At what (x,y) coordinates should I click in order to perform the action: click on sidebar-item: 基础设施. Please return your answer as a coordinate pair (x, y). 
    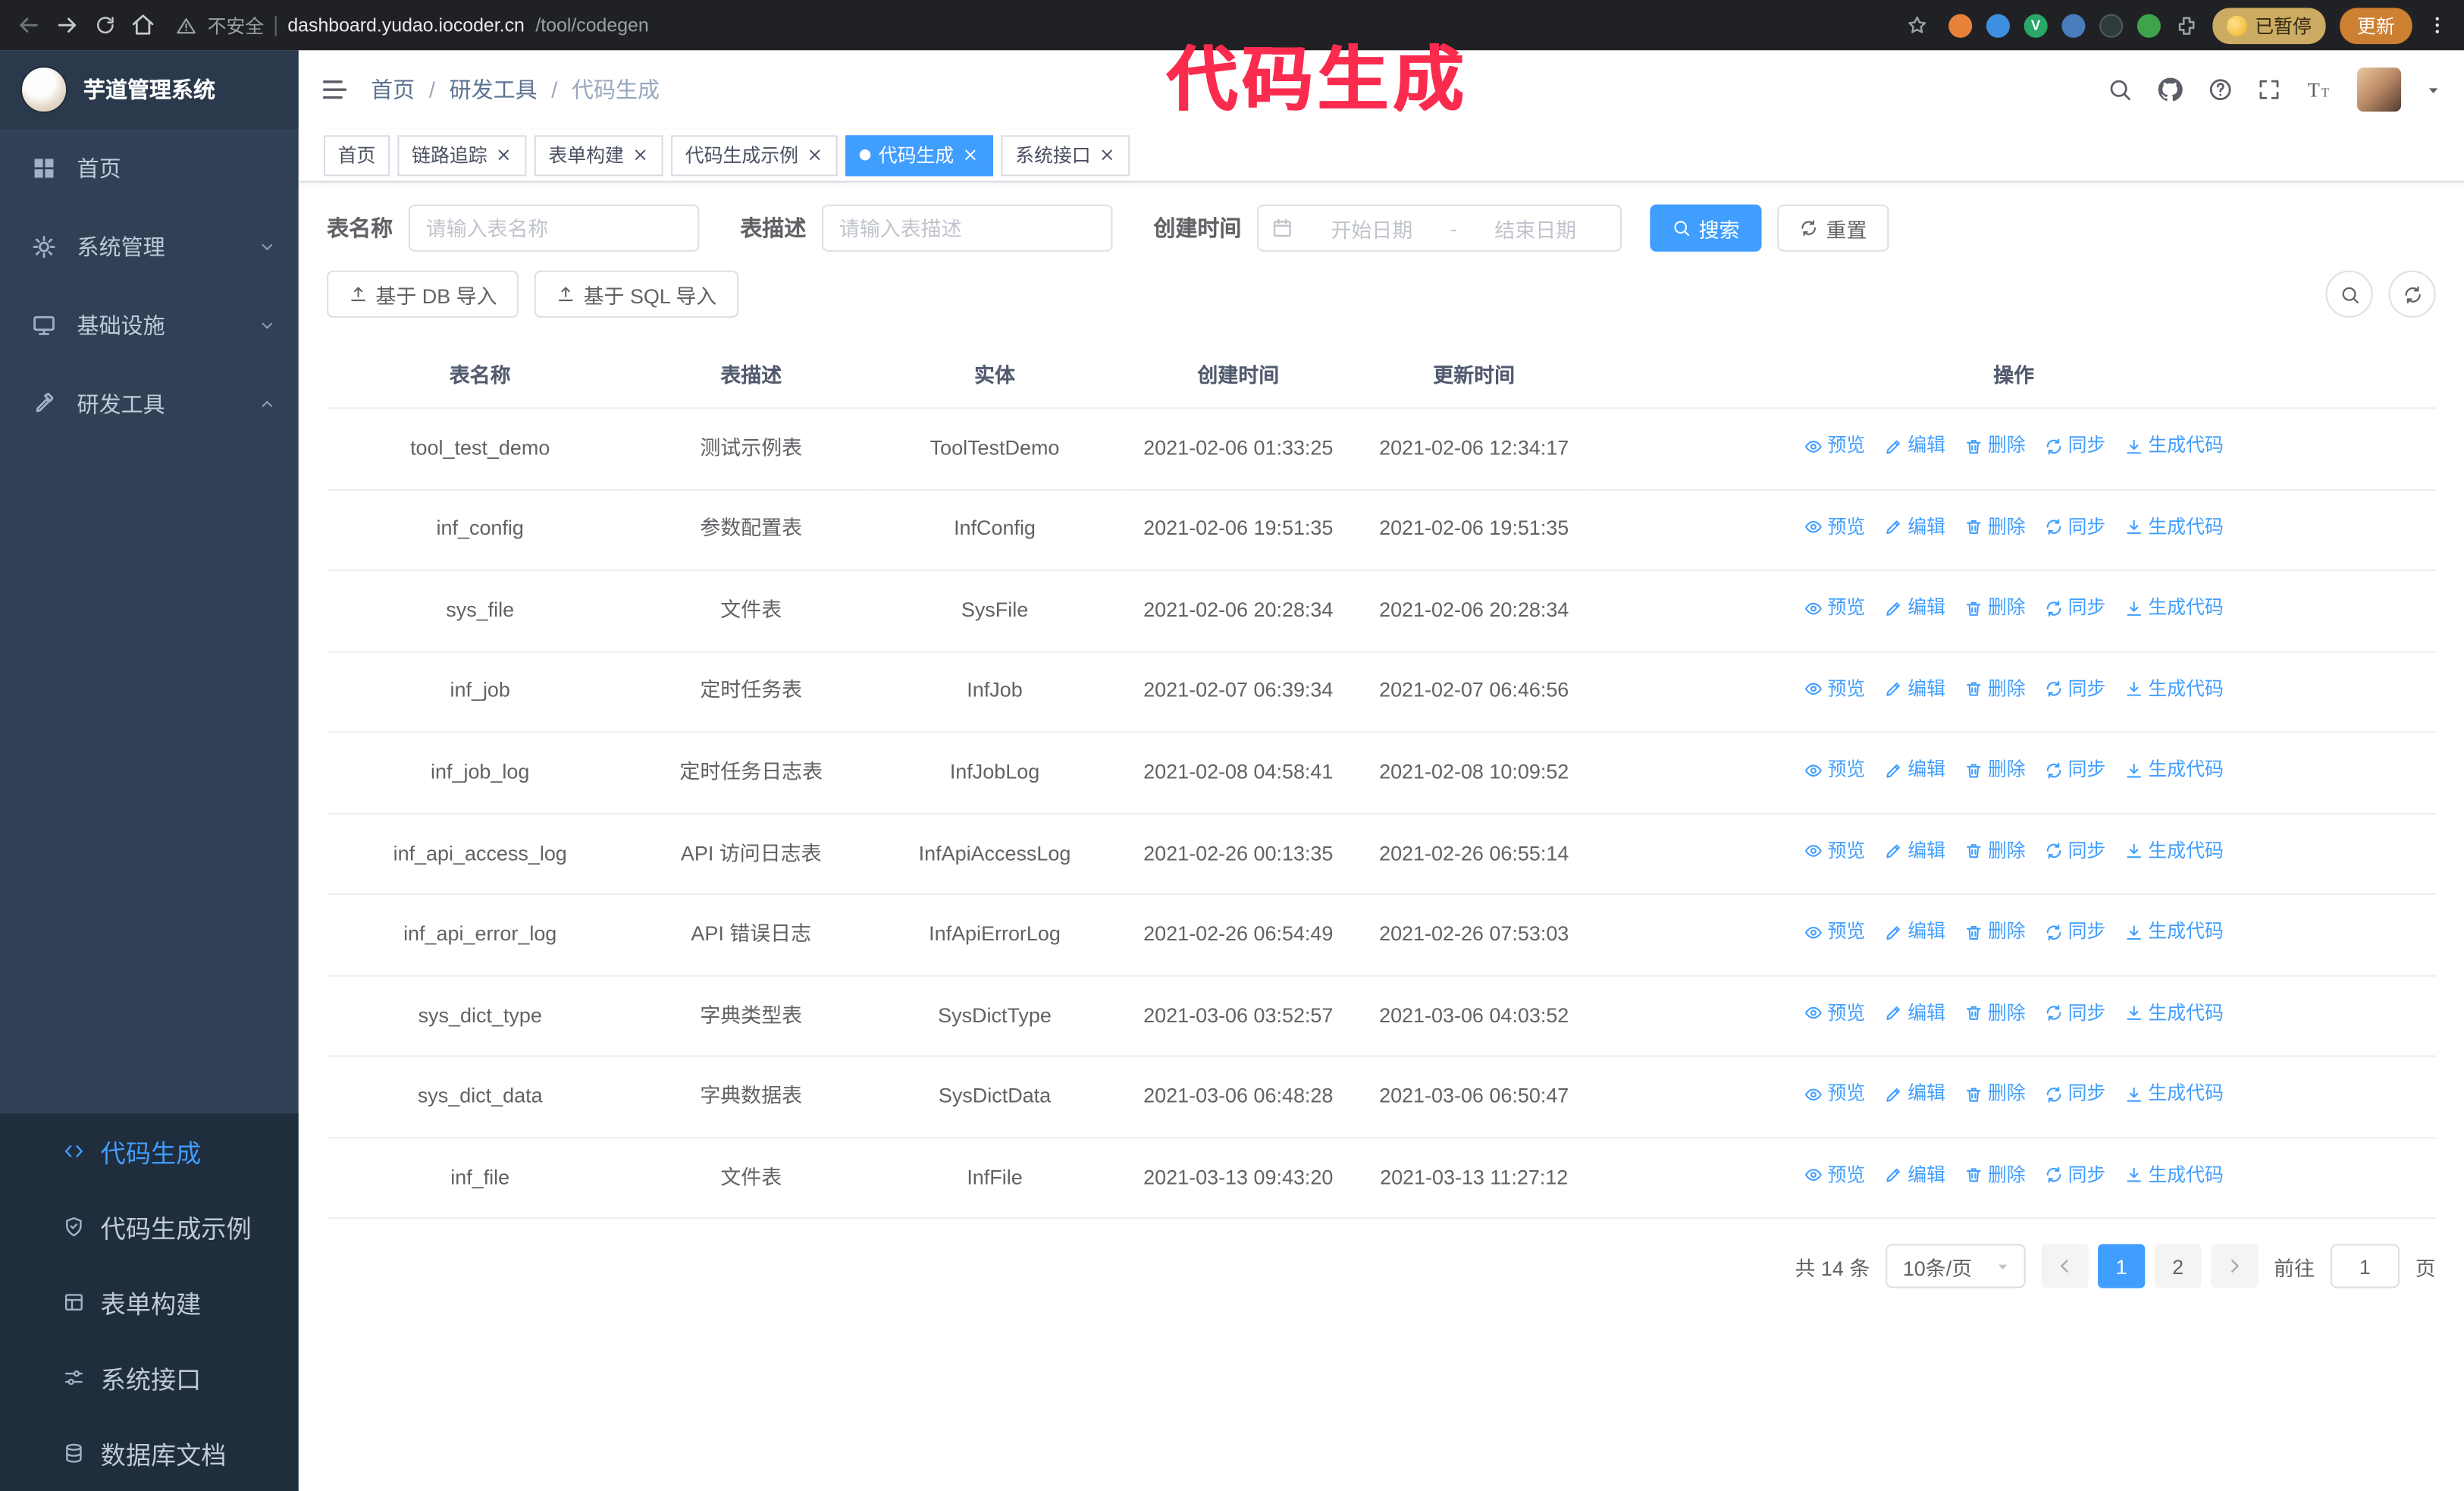
    Looking at the image, I should click on (150, 325).